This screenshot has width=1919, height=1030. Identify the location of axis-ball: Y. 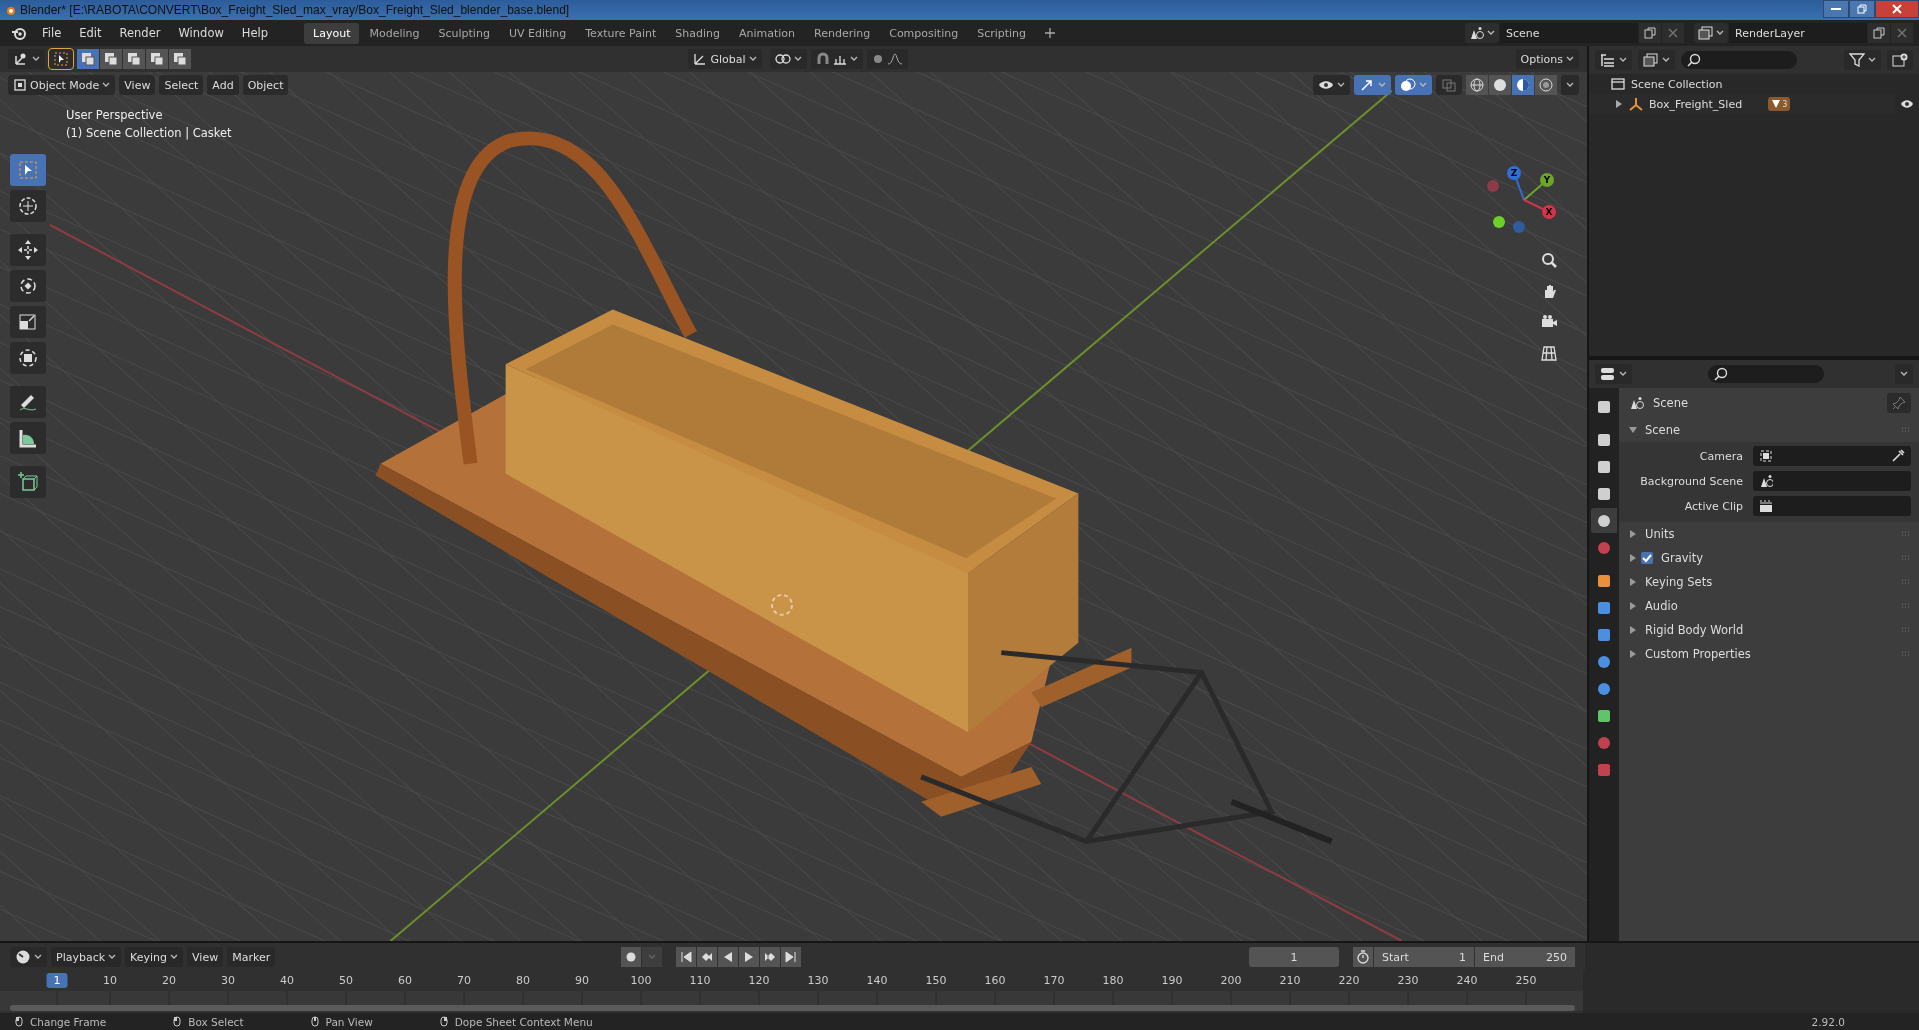
(1547, 180).